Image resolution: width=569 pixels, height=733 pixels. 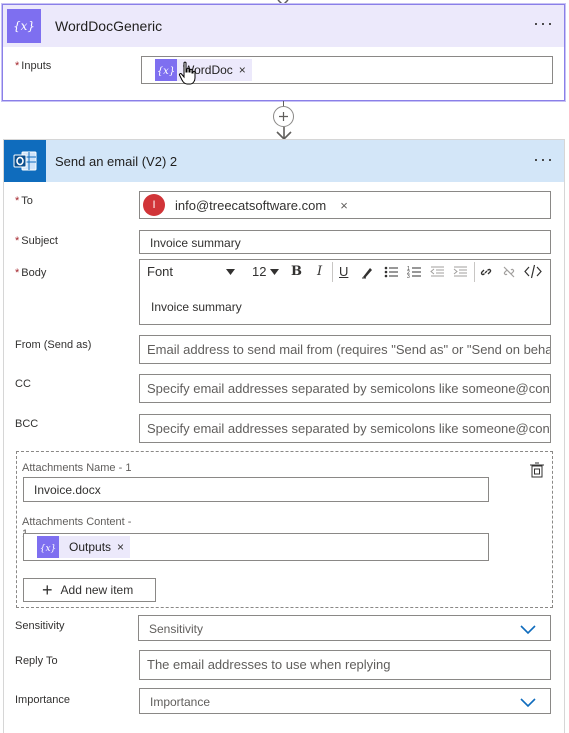 I want to click on unlink-icon, so click(x=509, y=272).